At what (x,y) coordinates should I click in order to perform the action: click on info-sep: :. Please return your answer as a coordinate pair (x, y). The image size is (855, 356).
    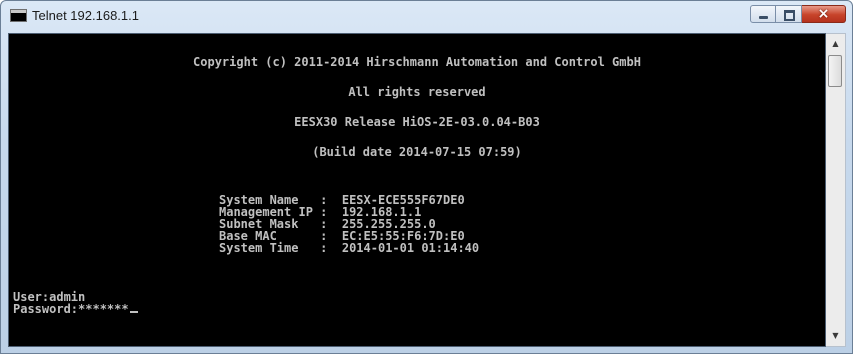
    Looking at the image, I should click on (324, 248).